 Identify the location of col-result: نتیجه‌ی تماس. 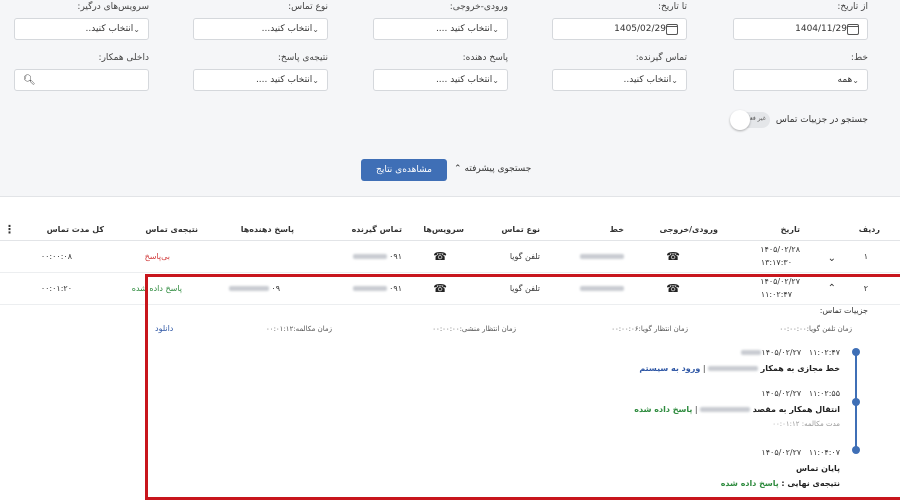
(171, 229).